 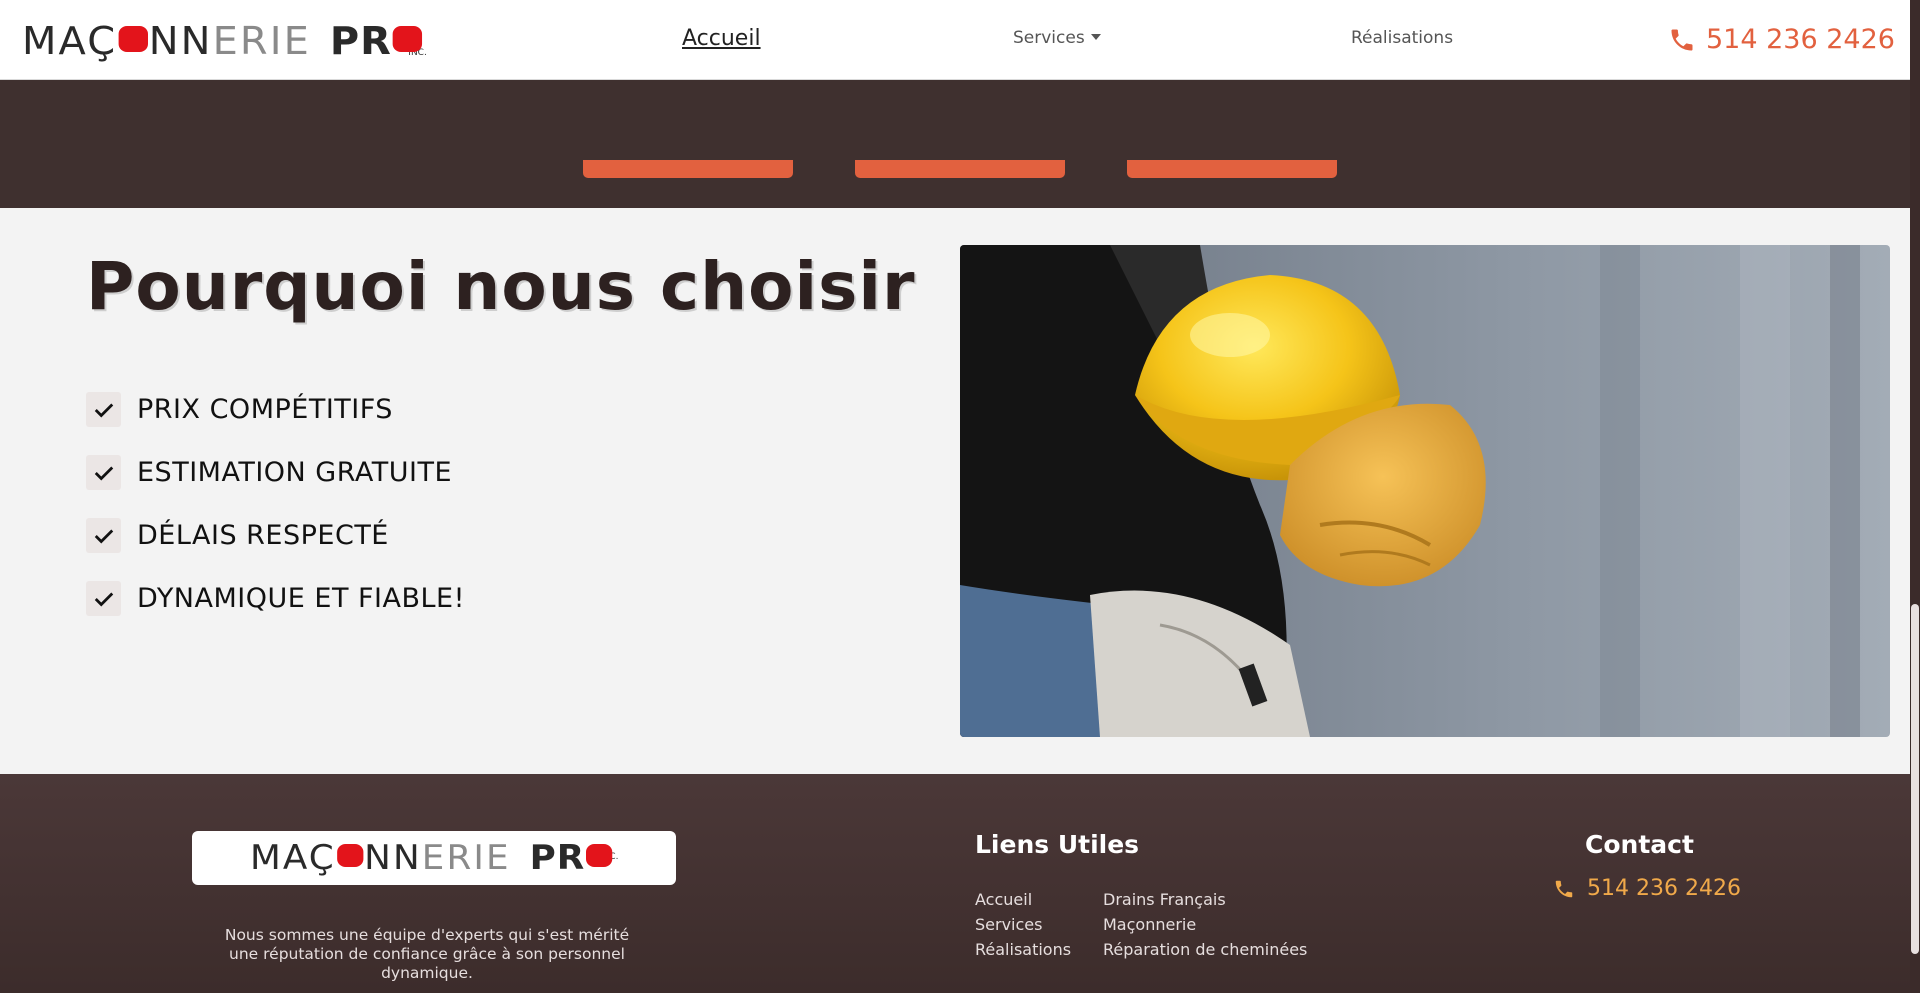 What do you see at coordinates (1023, 952) in the screenshot?
I see `footer-link-realisations: Réalisations` at bounding box center [1023, 952].